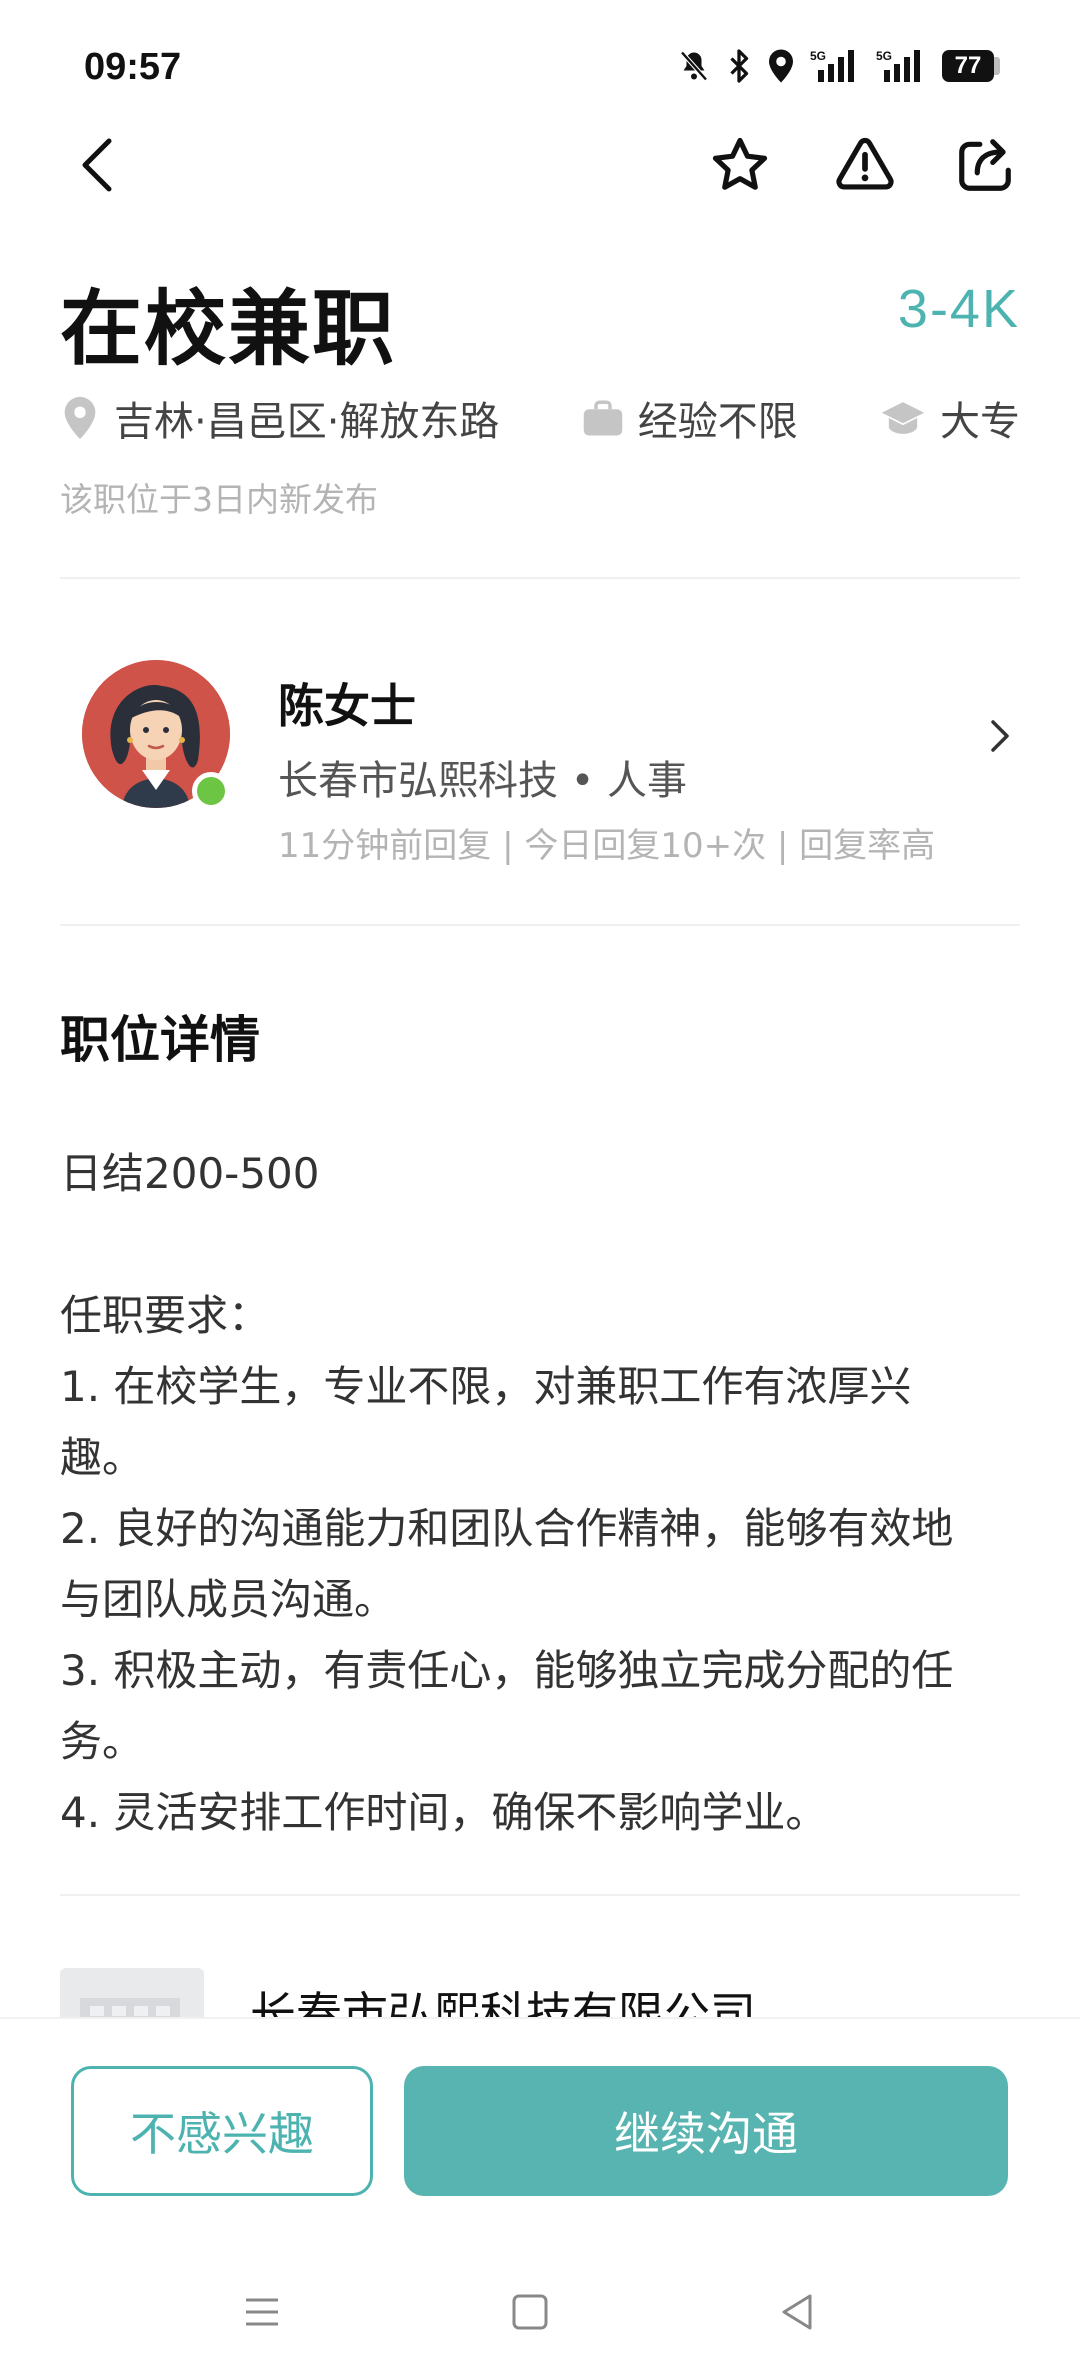  Describe the element at coordinates (165, 1315) in the screenshot. I see `description-line: 任职要求：` at that location.